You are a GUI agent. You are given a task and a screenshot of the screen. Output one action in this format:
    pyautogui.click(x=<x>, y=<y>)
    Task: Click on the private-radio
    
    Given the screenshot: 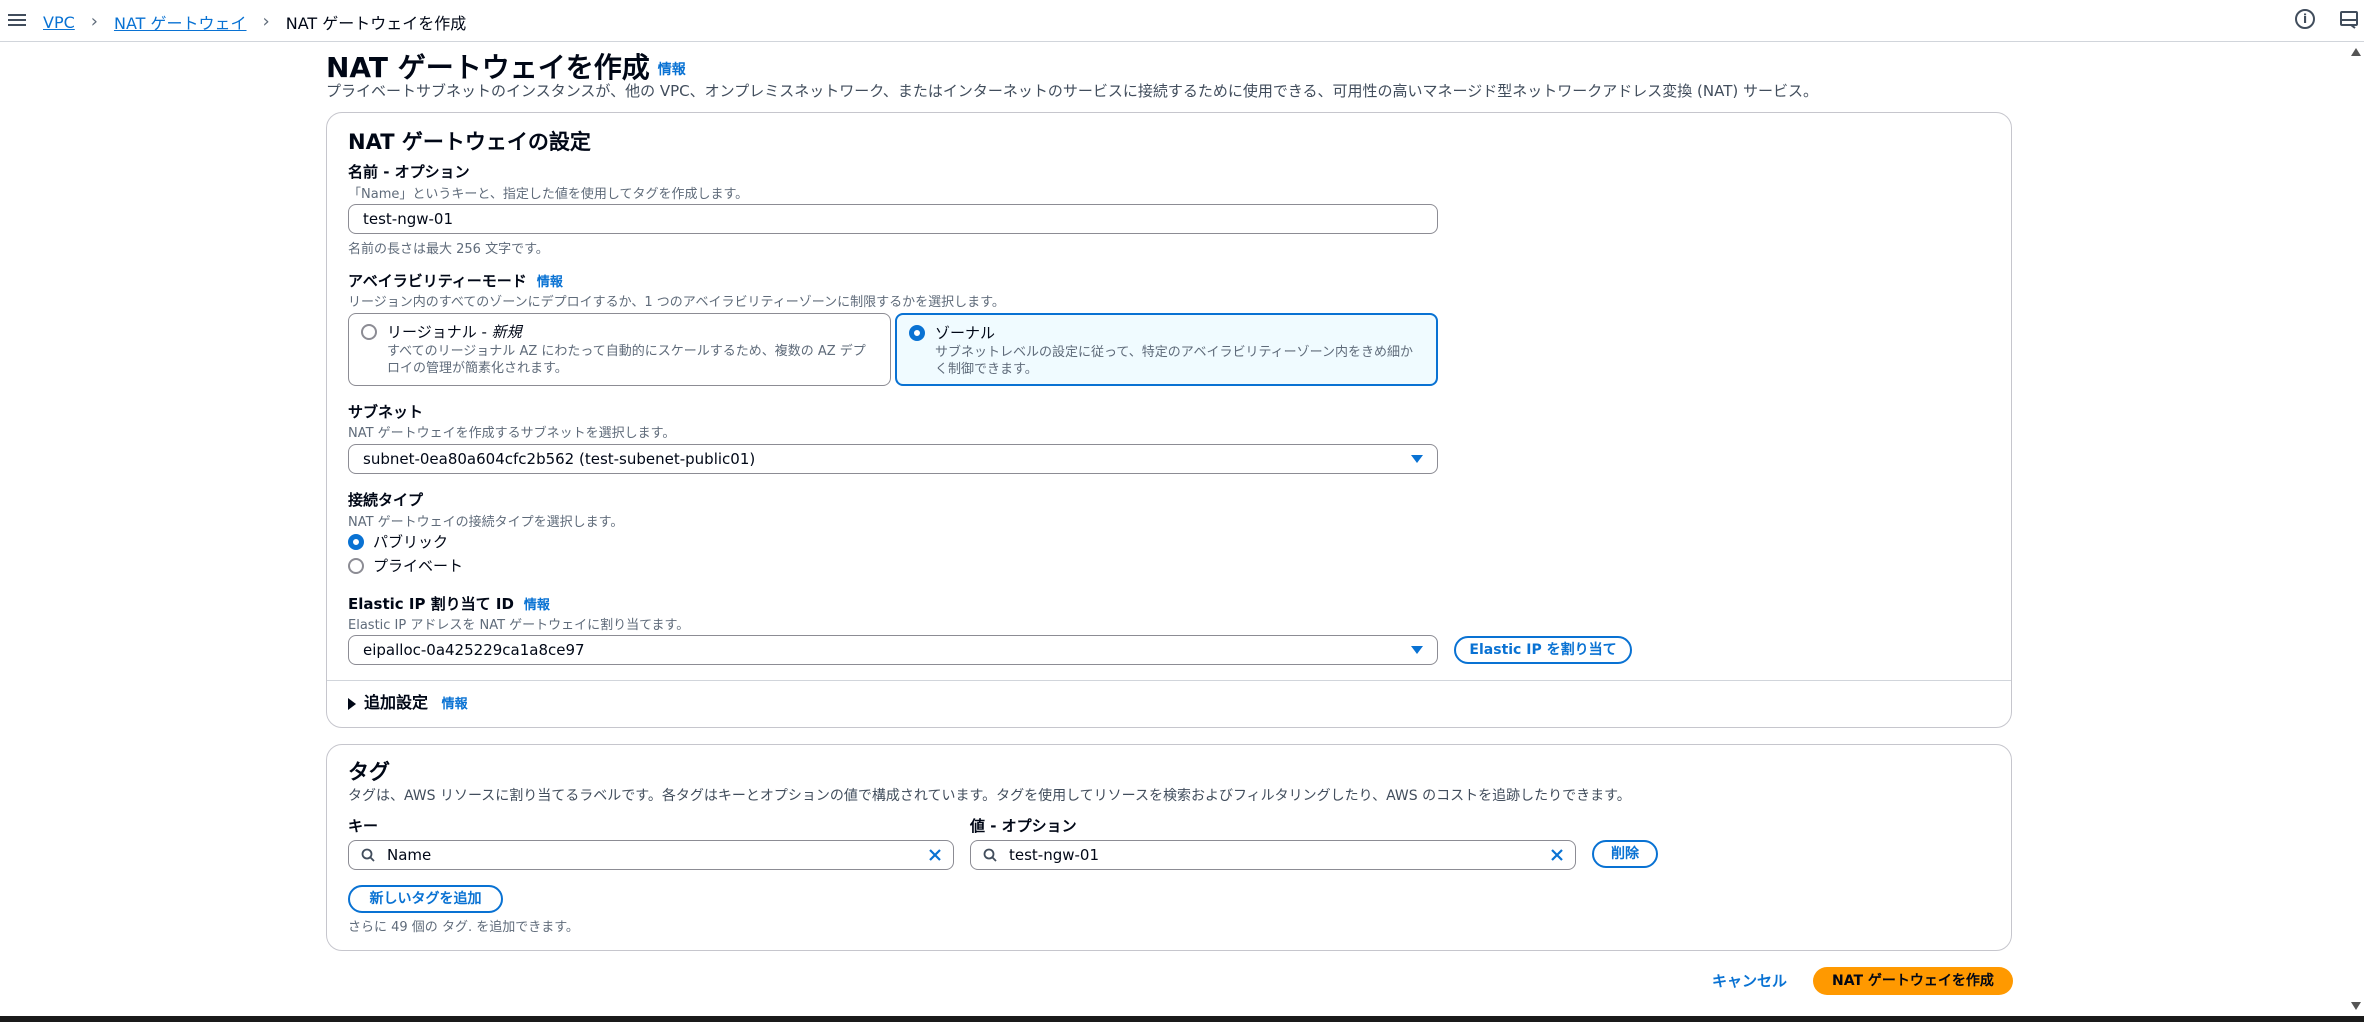 What is the action you would take?
    pyautogui.click(x=356, y=566)
    